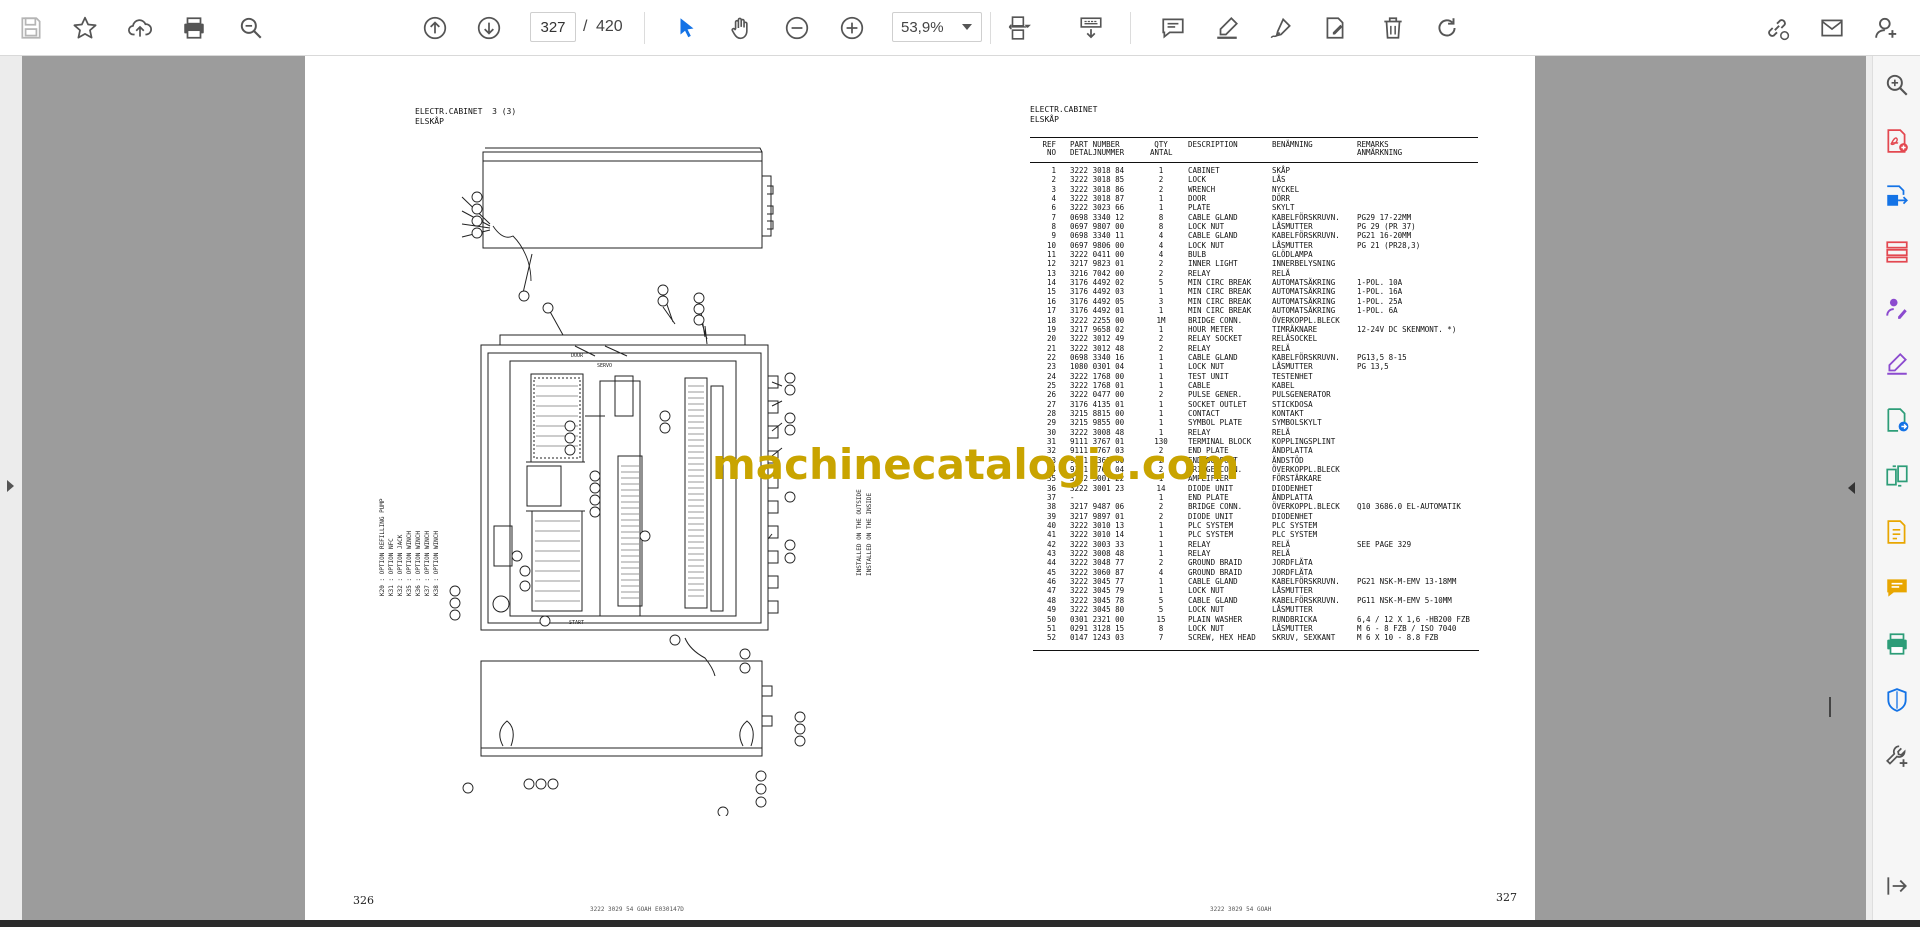 The width and height of the screenshot is (1920, 927). What do you see at coordinates (1019, 28) in the screenshot?
I see `fit-page-icon` at bounding box center [1019, 28].